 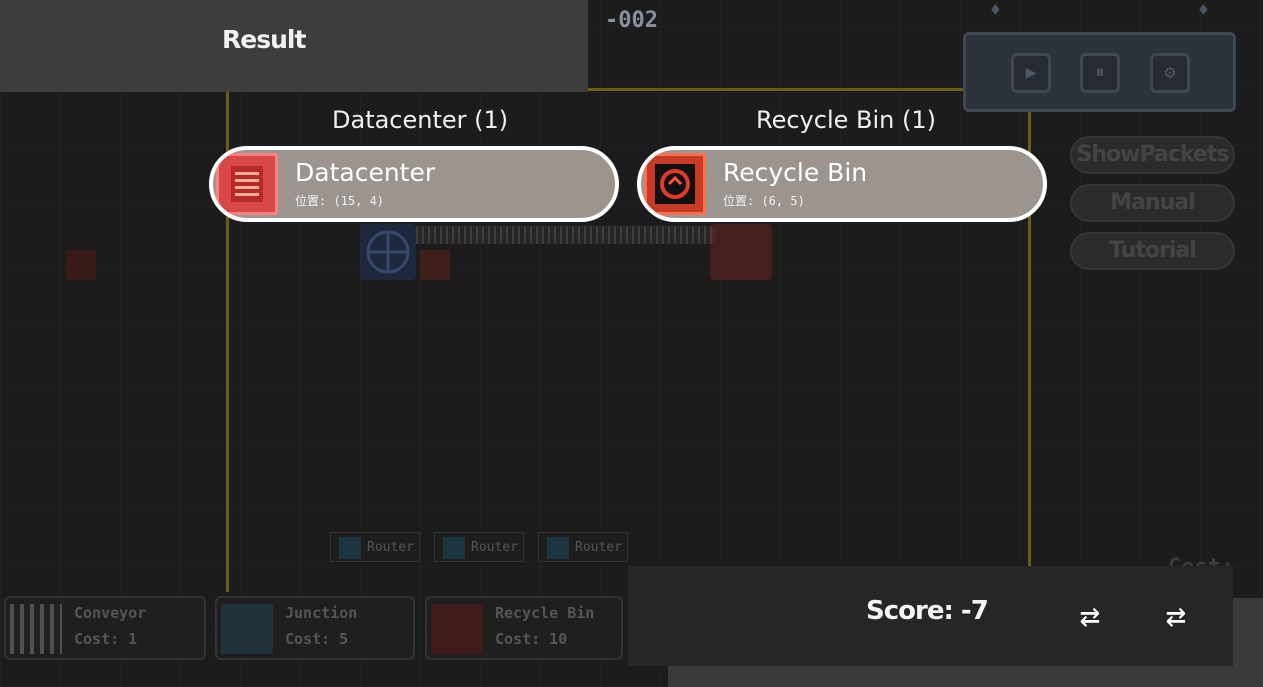 I want to click on globe-icon, so click(x=388, y=252).